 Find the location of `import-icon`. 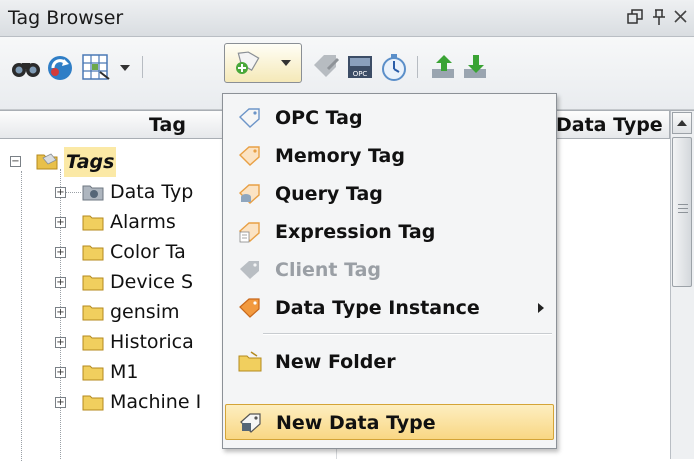

import-icon is located at coordinates (444, 67).